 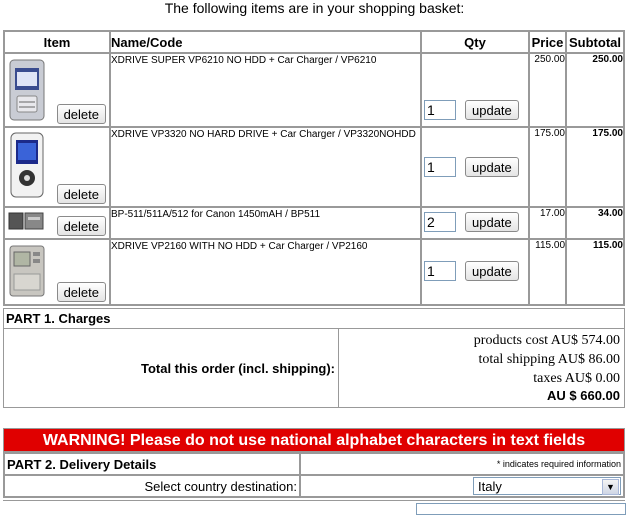 What do you see at coordinates (57, 42) in the screenshot?
I see `col-item-header: Item` at bounding box center [57, 42].